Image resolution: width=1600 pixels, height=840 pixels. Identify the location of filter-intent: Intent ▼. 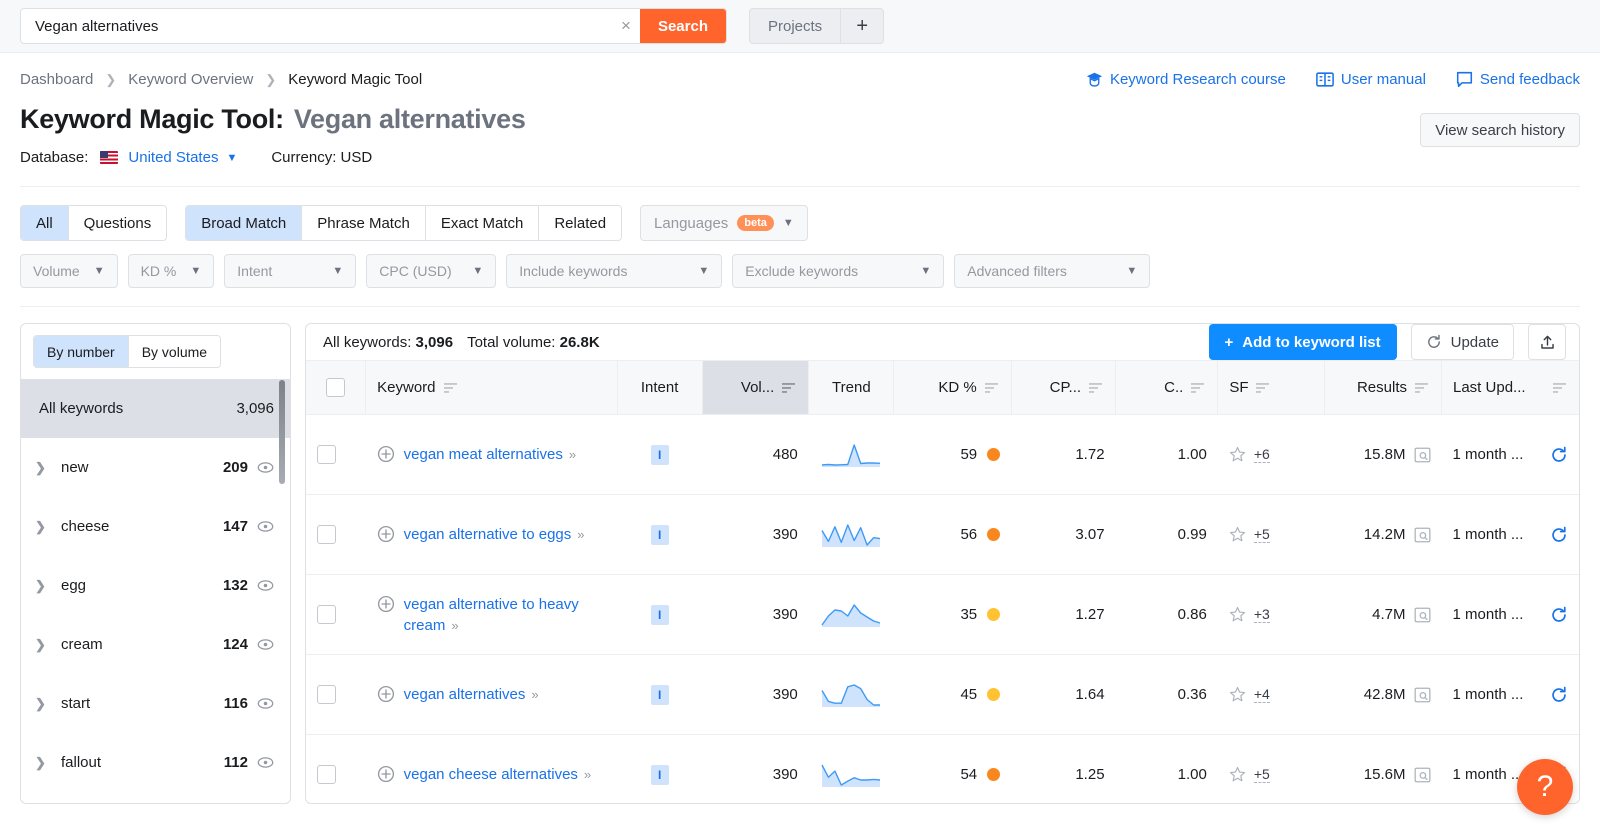
(290, 271).